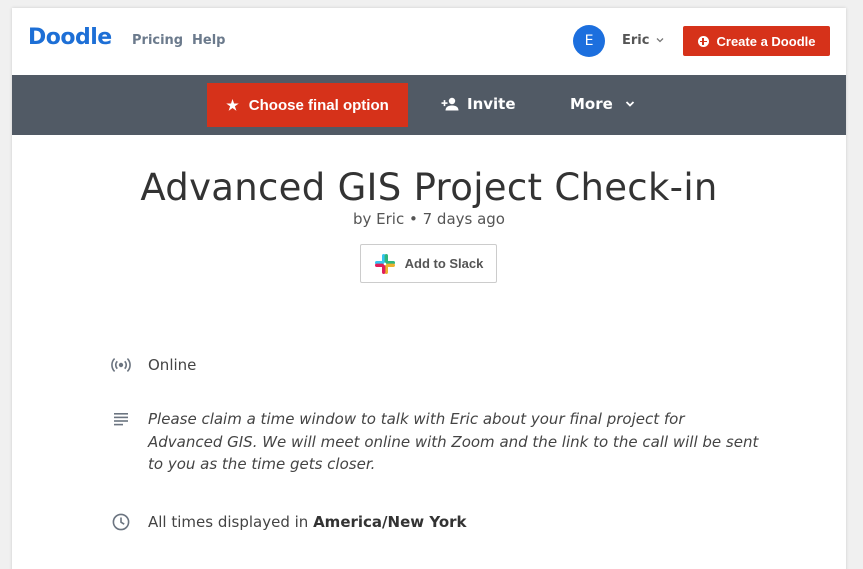 This screenshot has height=569, width=863. I want to click on poll-toolbar: ★ Choose final option Invite More, so click(429, 105).